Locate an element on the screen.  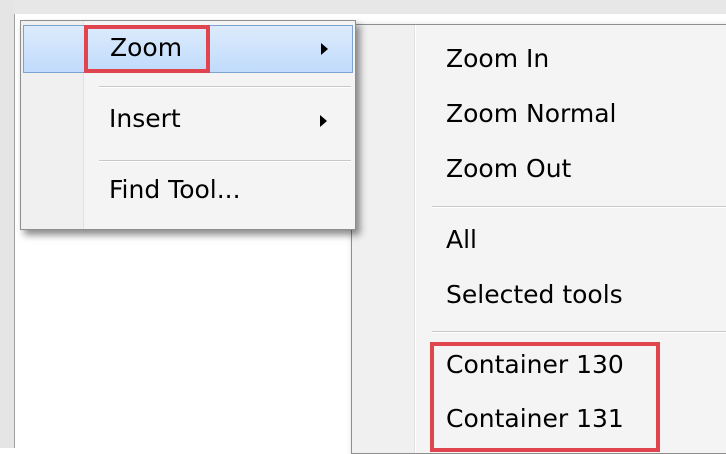
submenu-icon-gutter is located at coordinates (383, 239).